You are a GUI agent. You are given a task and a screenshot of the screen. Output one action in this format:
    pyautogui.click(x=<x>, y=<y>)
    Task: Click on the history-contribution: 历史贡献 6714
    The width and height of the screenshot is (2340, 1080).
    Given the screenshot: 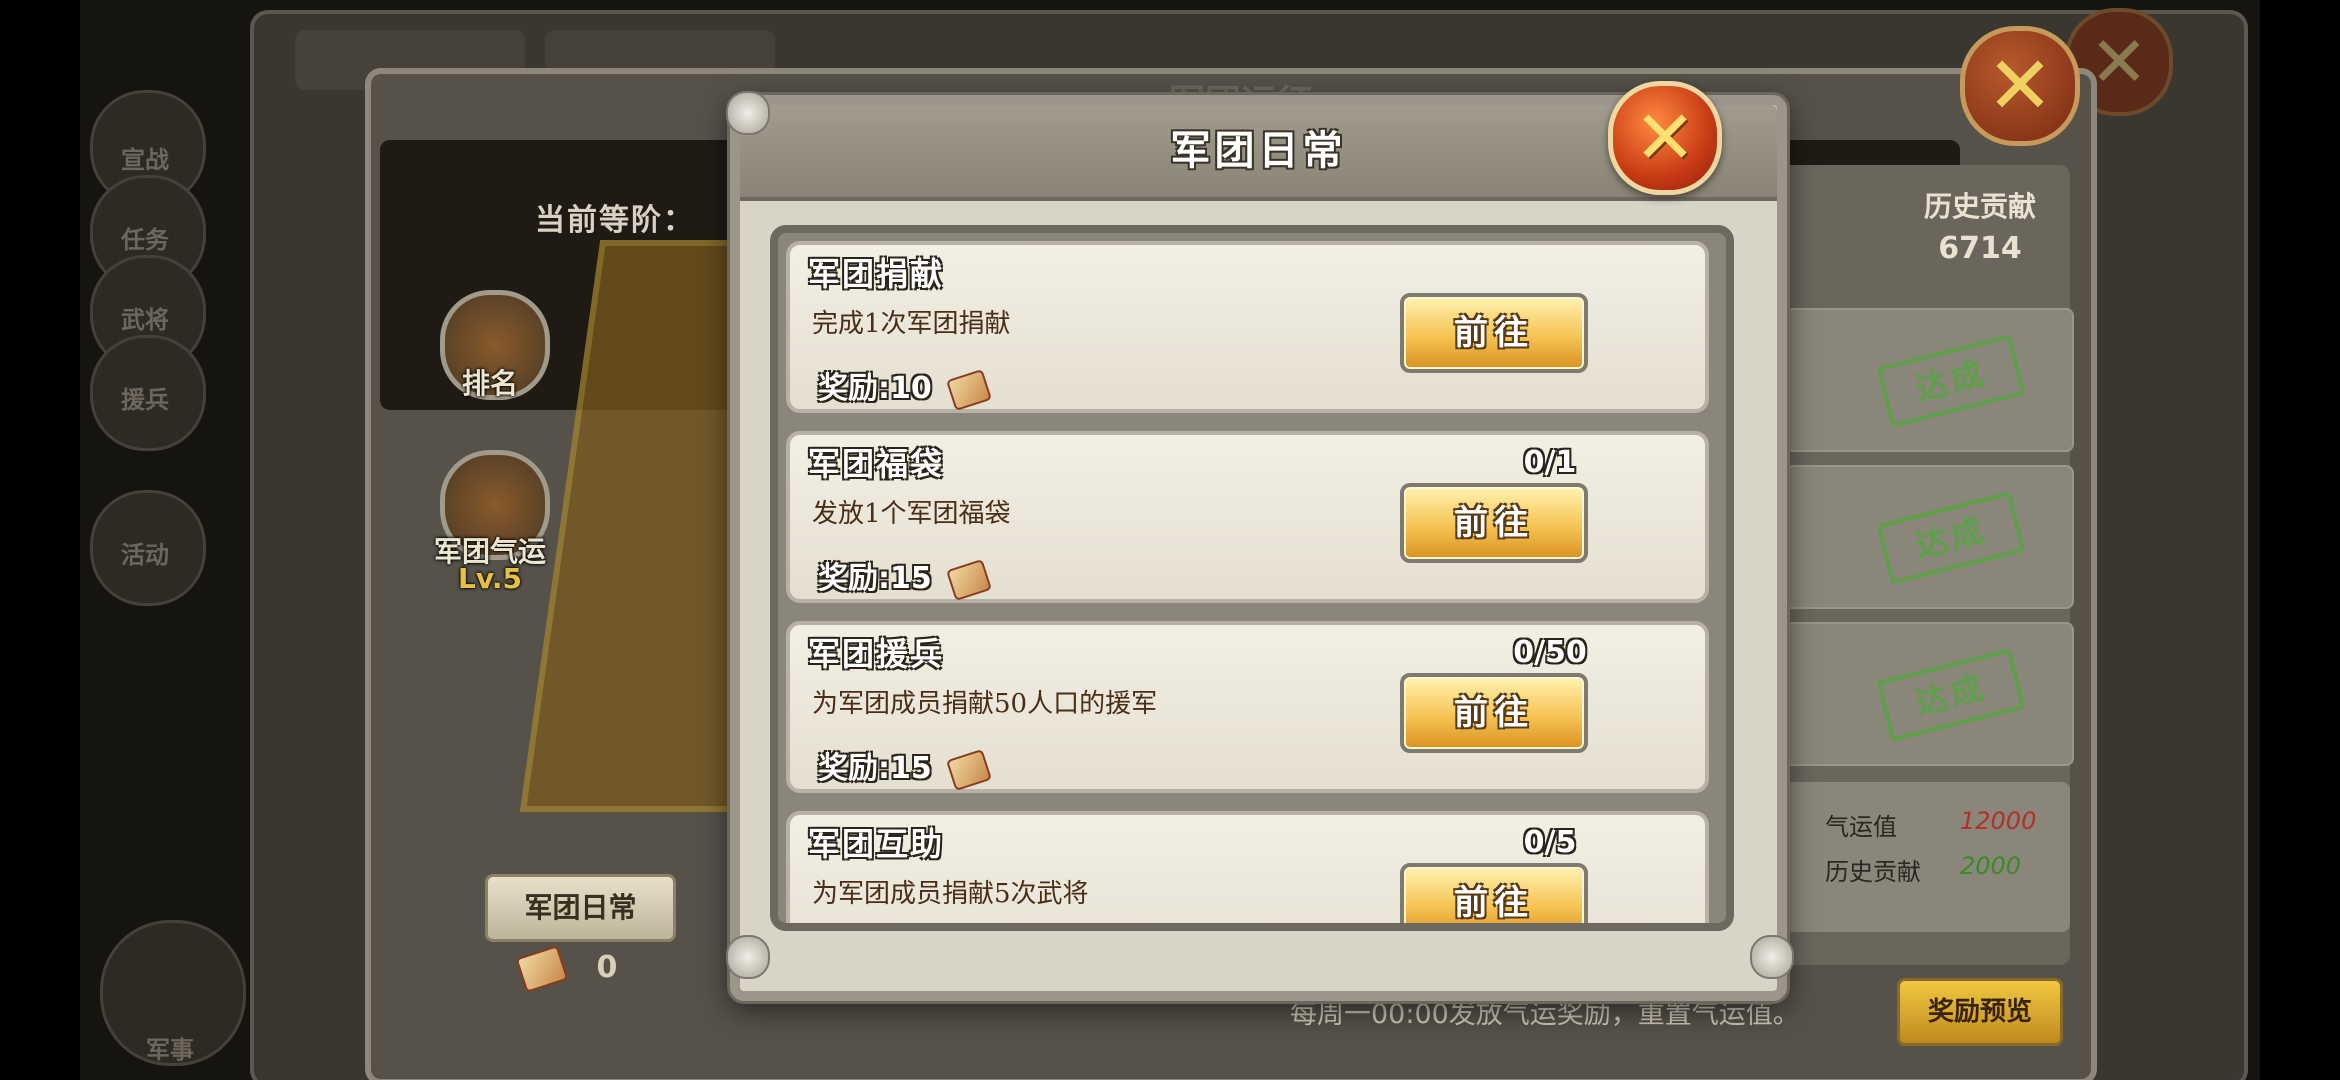 What is the action you would take?
    pyautogui.click(x=1980, y=235)
    